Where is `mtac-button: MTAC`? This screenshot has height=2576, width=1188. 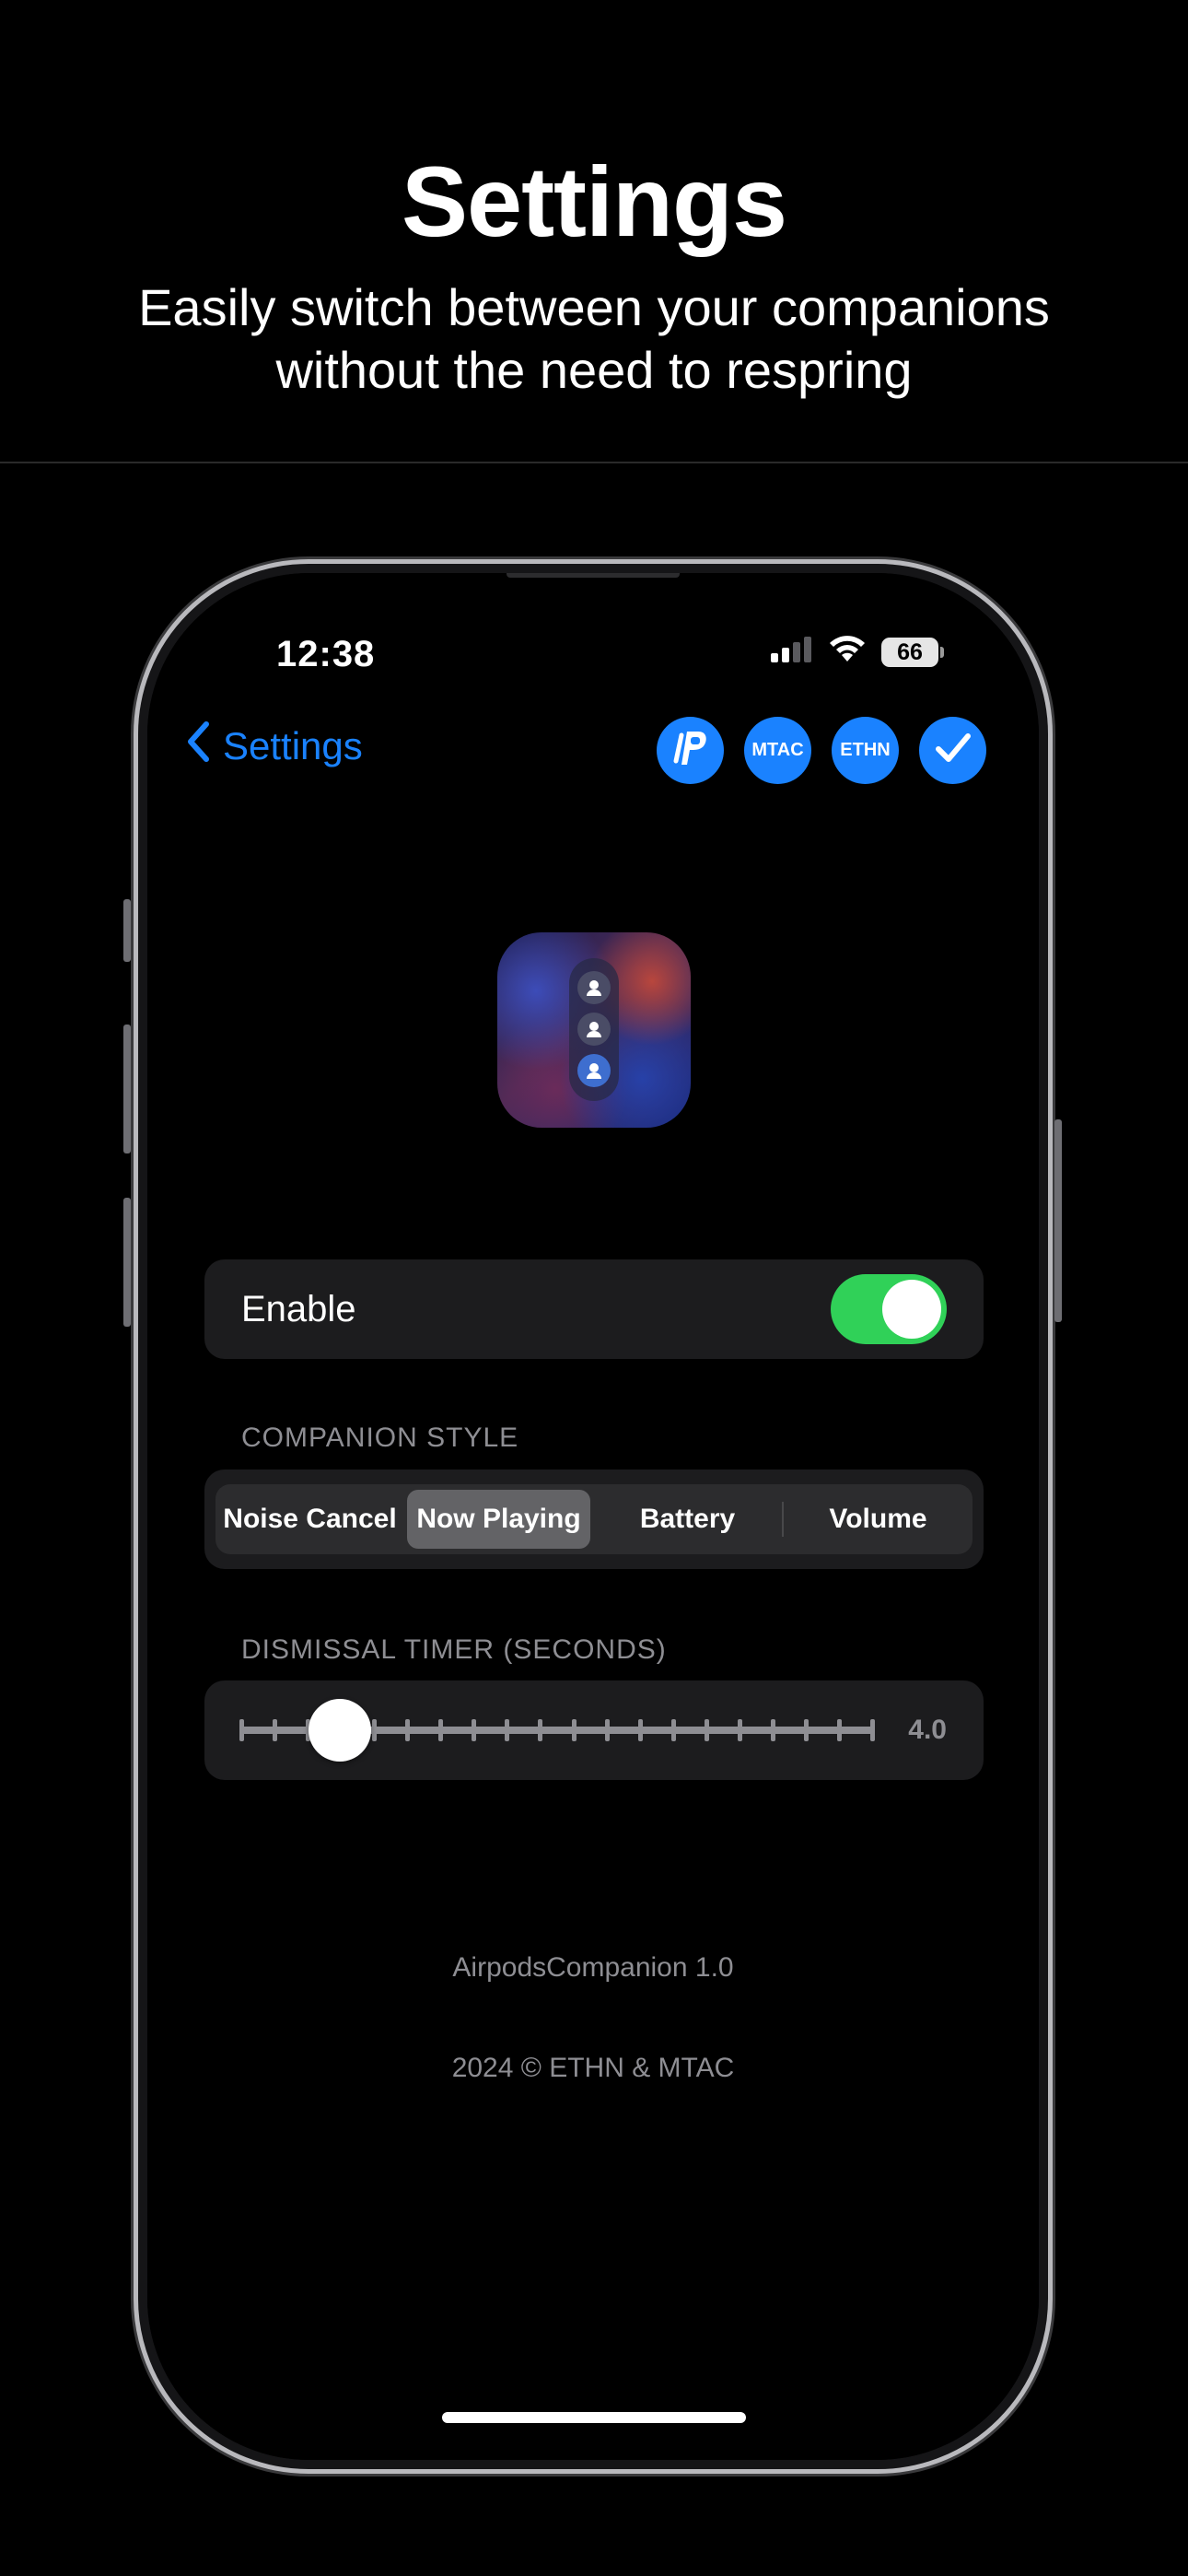
mtac-button: MTAC is located at coordinates (777, 750).